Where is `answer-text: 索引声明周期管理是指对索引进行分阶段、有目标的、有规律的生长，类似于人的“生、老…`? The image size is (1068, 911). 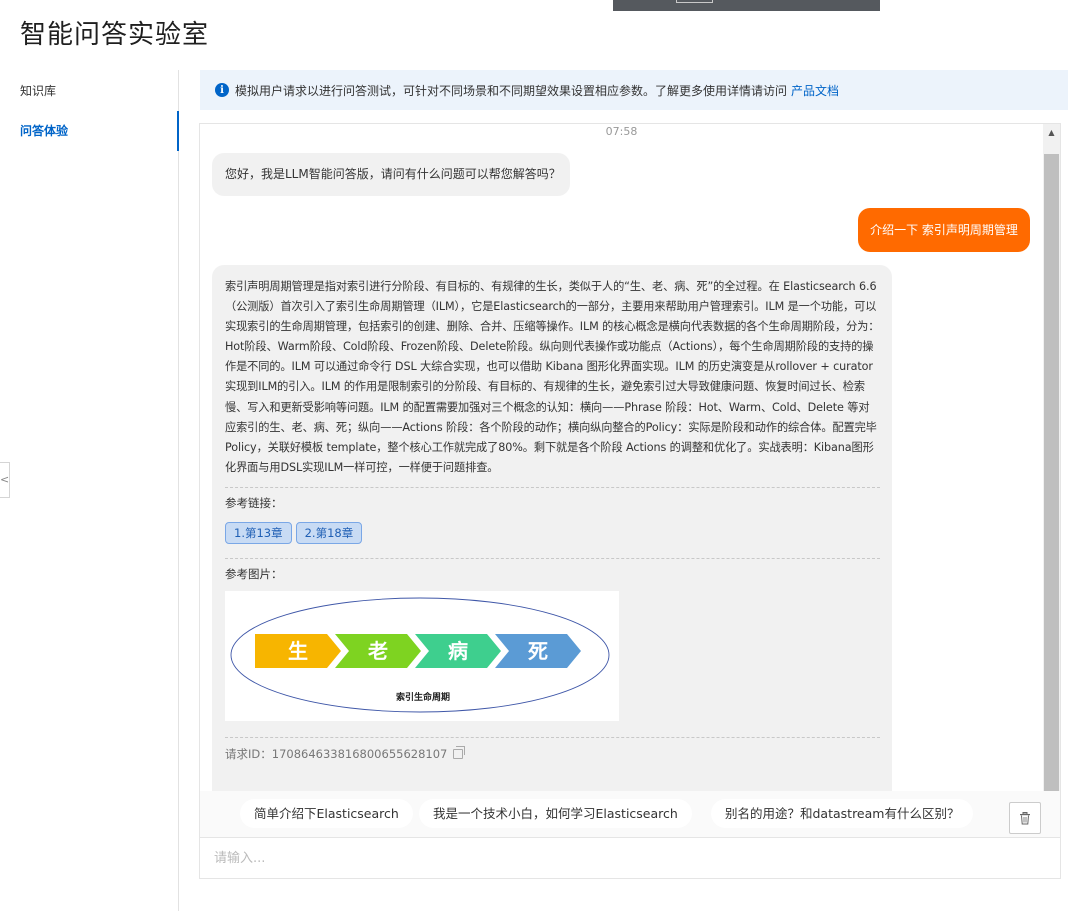
answer-text: 索引声明周期管理是指对索引进行分阶段、有目标的、有规律的生长，类似于人的“生、老… is located at coordinates (552, 377).